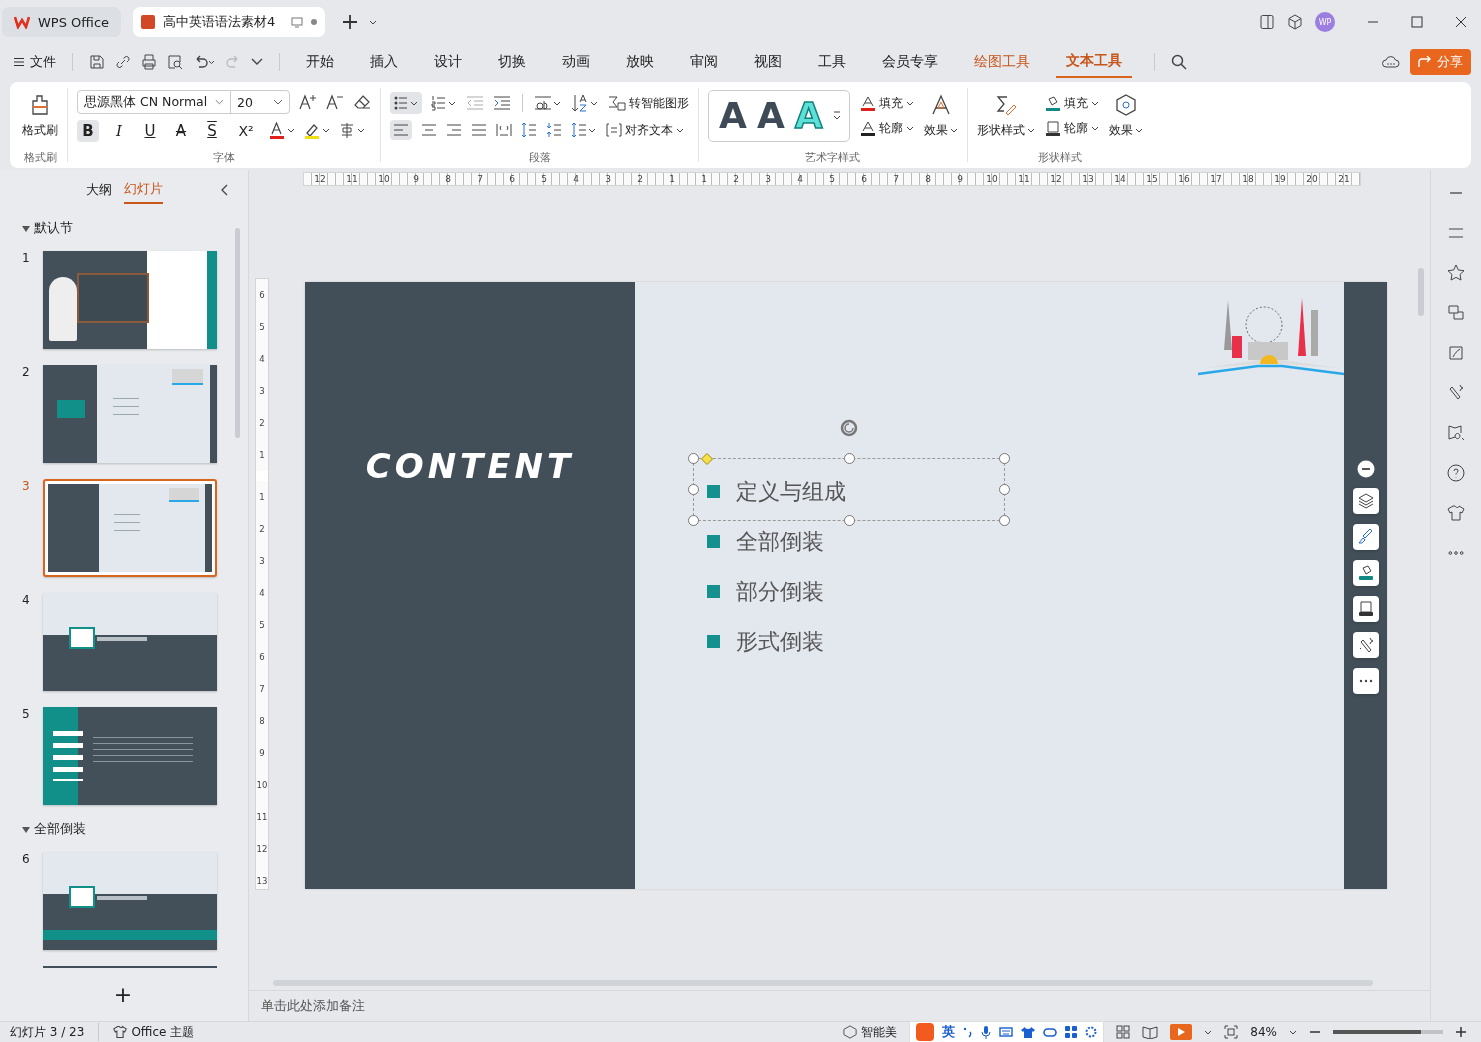  I want to click on rotate-handle, so click(849, 428).